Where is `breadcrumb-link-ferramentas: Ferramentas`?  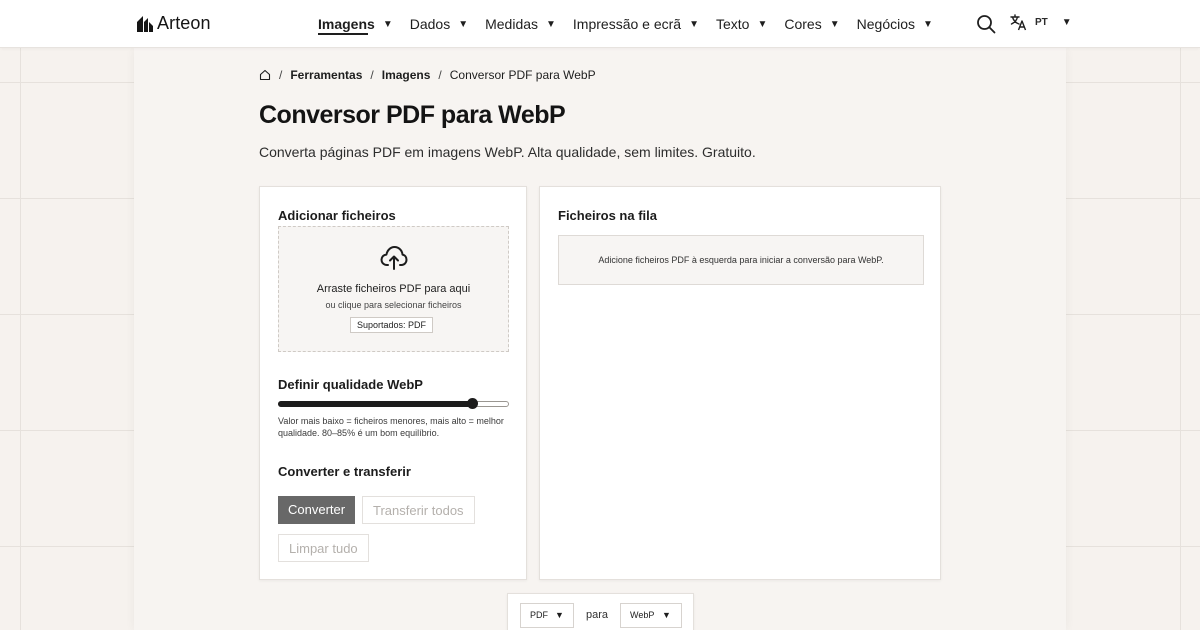 breadcrumb-link-ferramentas: Ferramentas is located at coordinates (326, 75).